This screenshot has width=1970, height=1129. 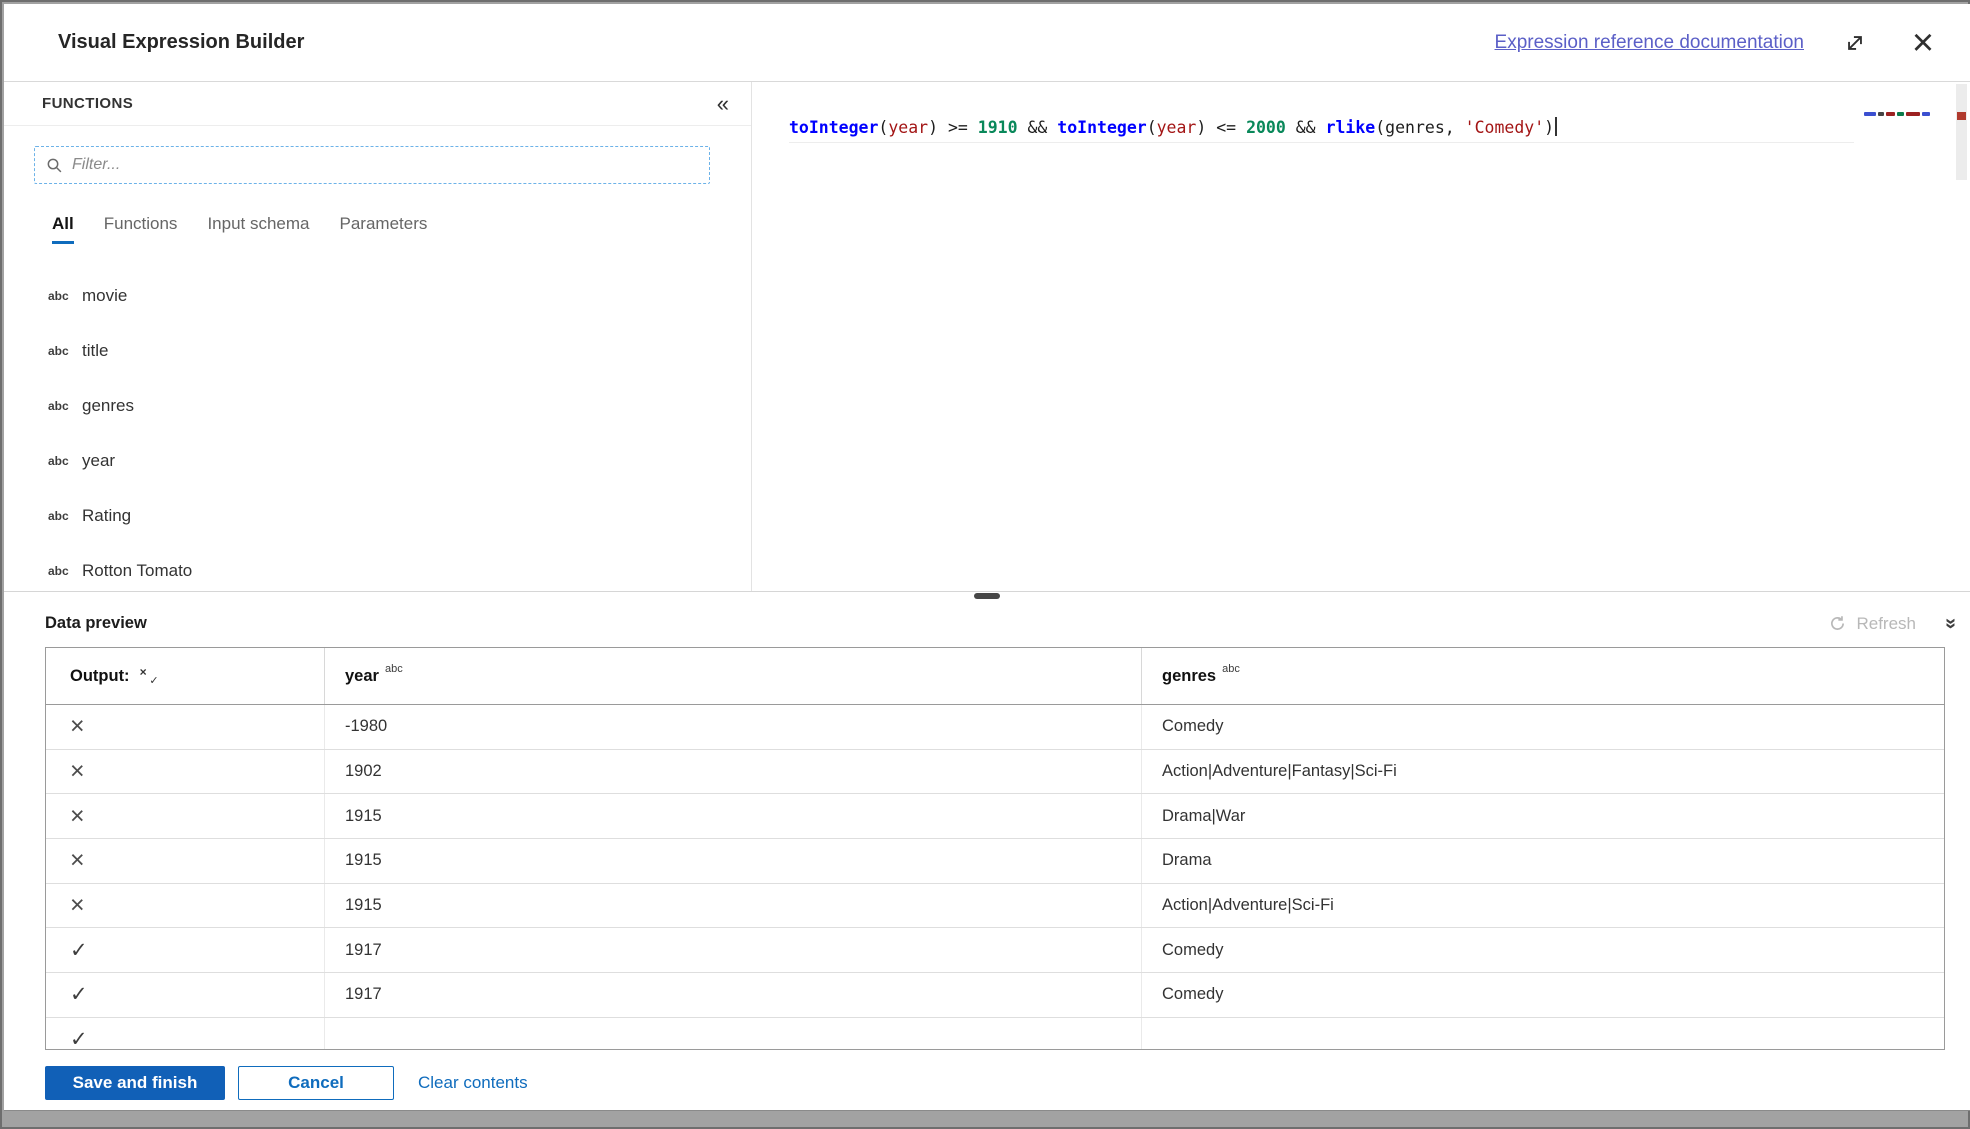 I want to click on table-row: × 1915 Drama|War, so click(x=995, y=817).